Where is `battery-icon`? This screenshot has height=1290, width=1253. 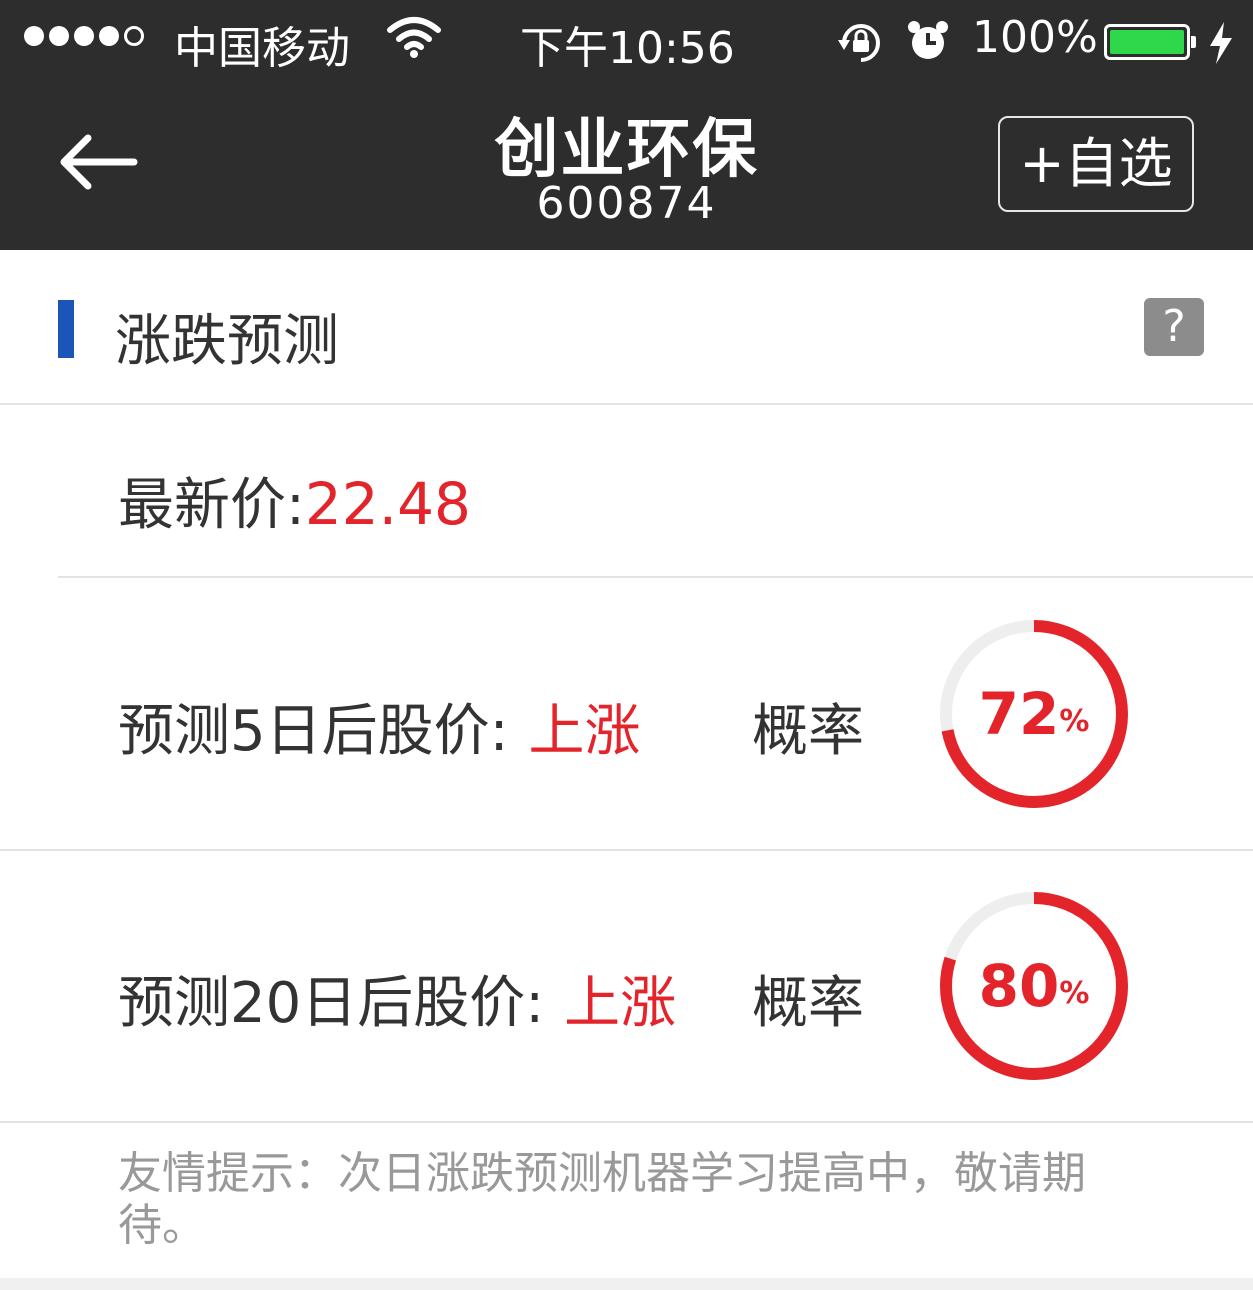
battery-icon is located at coordinates (1150, 42).